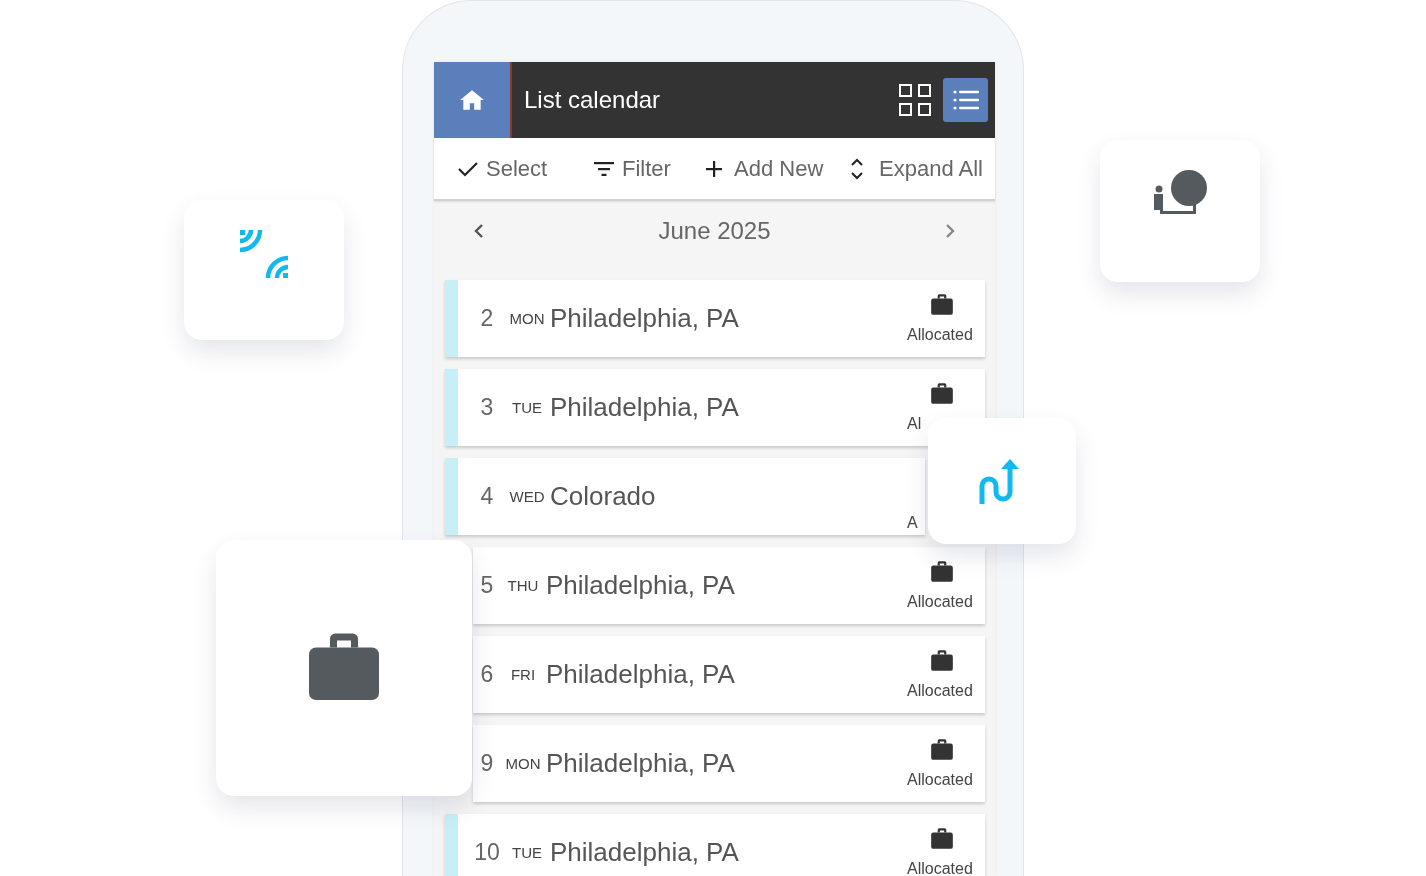 This screenshot has width=1426, height=876. I want to click on weekday-label: FRI, so click(523, 674).